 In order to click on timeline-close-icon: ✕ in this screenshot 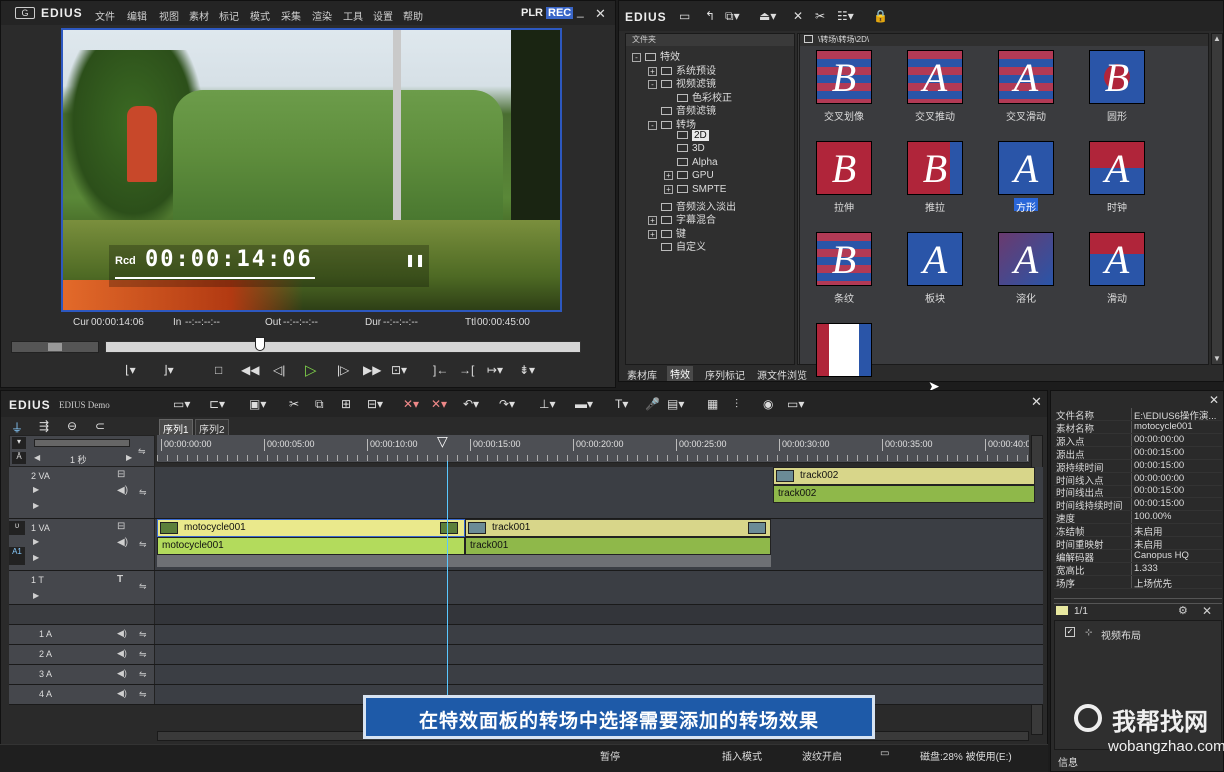, I will do `click(1036, 402)`.